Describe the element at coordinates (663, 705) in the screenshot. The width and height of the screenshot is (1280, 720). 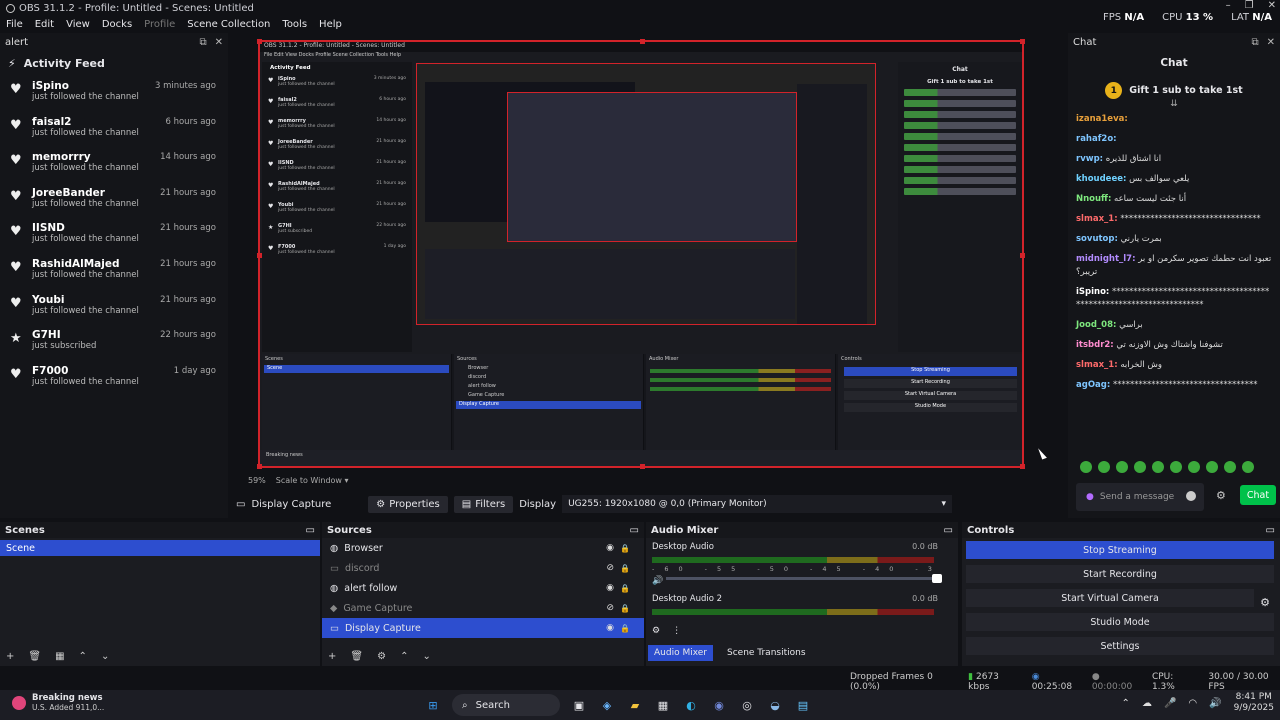
I see `store-icon: ▦` at that location.